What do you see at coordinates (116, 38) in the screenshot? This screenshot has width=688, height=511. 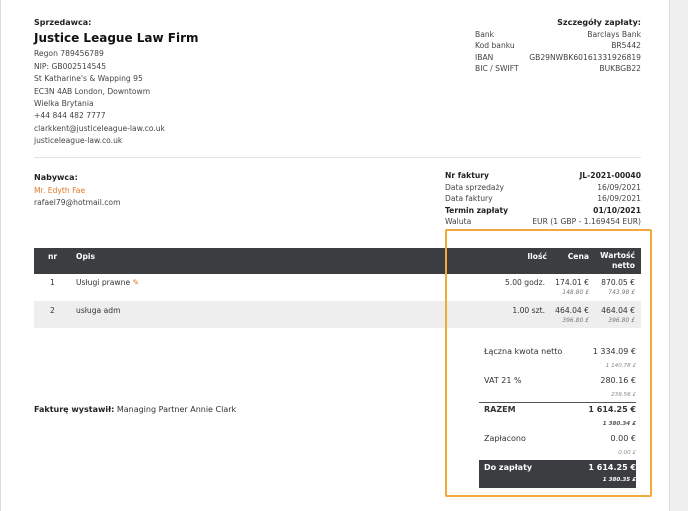 I see `seller-name: Justice League Law Firm` at bounding box center [116, 38].